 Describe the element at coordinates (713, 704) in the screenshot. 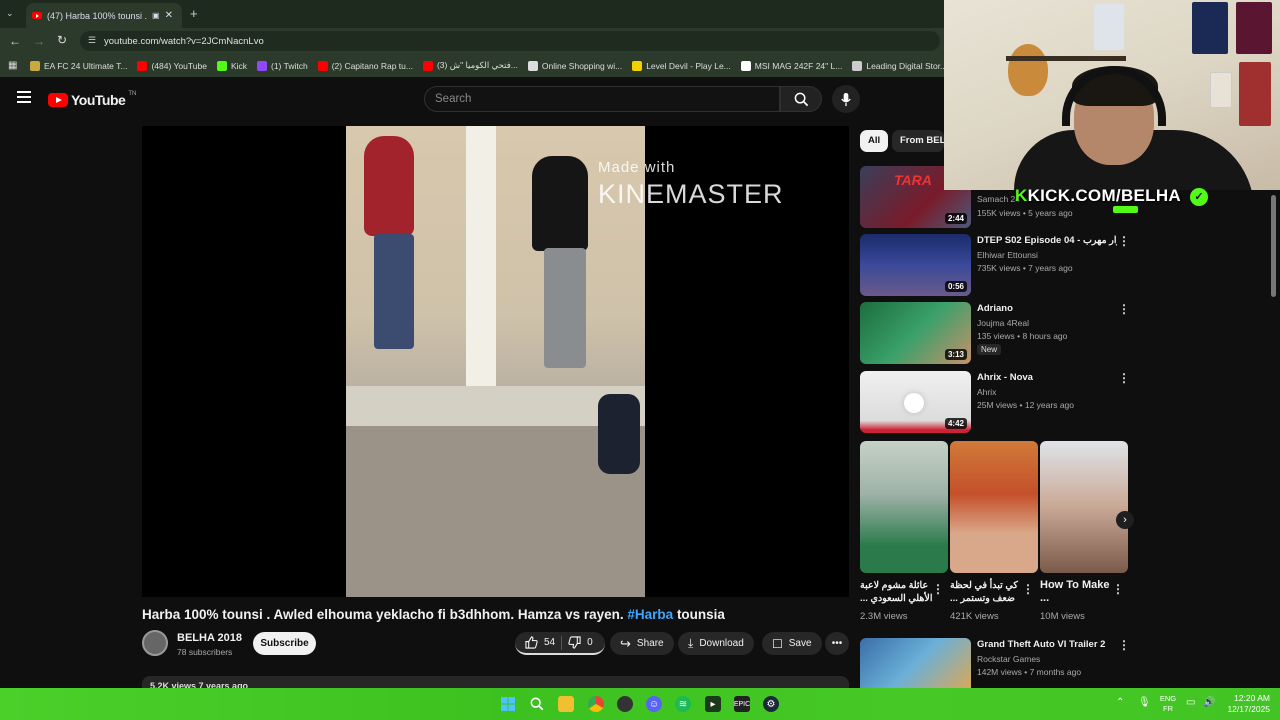

I see `game-launcher-icon: ▸` at that location.